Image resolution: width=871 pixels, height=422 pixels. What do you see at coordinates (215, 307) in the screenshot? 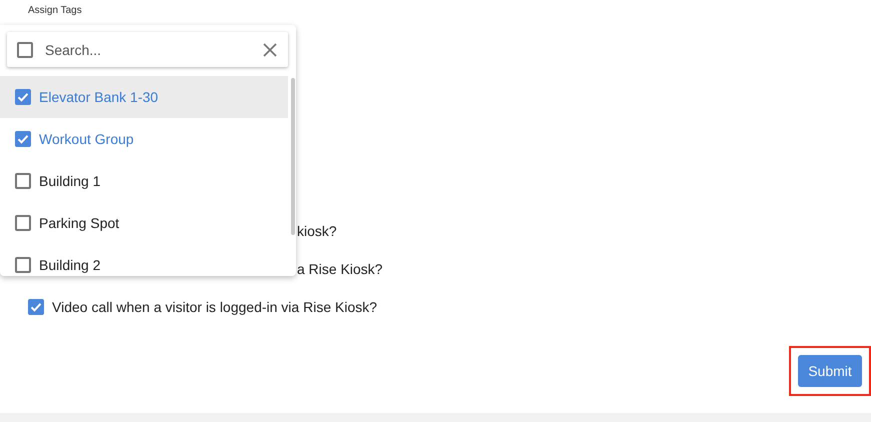
I see `option-label: Video call when a visitor is logged-in via Rise Kiosk?` at bounding box center [215, 307].